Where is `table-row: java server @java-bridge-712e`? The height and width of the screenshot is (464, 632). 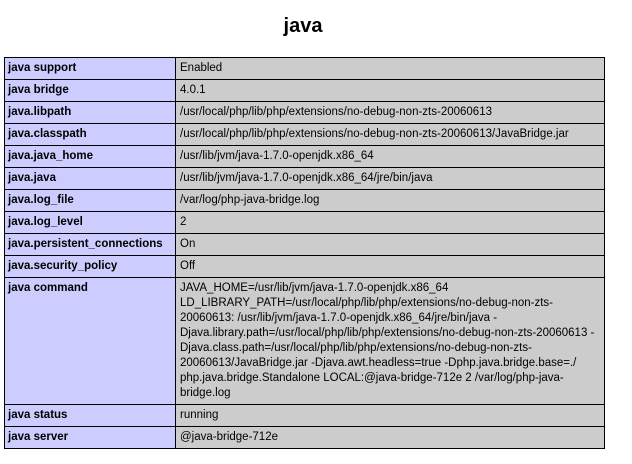 table-row: java server @java-bridge-712e is located at coordinates (304, 437).